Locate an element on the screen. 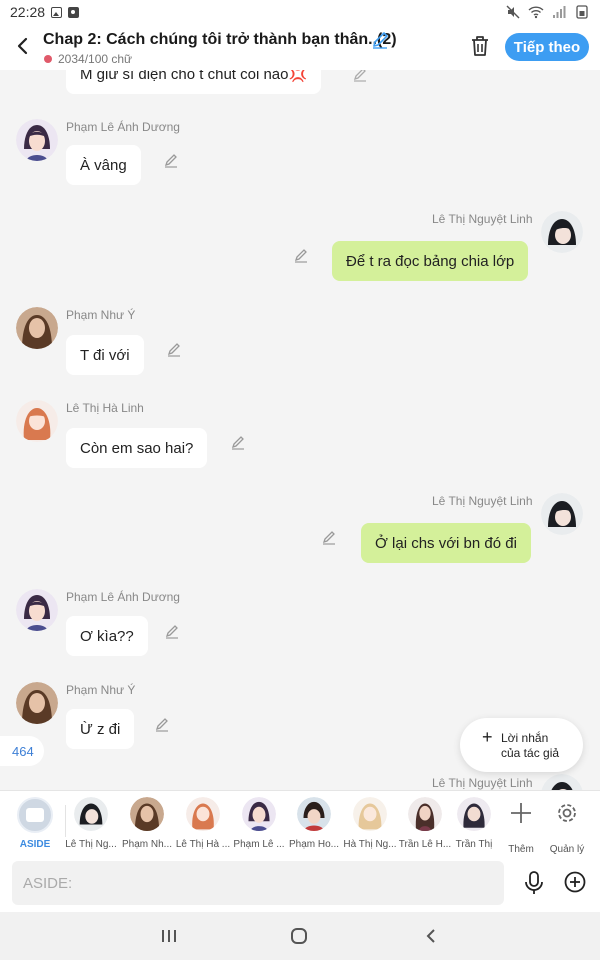  message-bubble: T đi với is located at coordinates (105, 355).